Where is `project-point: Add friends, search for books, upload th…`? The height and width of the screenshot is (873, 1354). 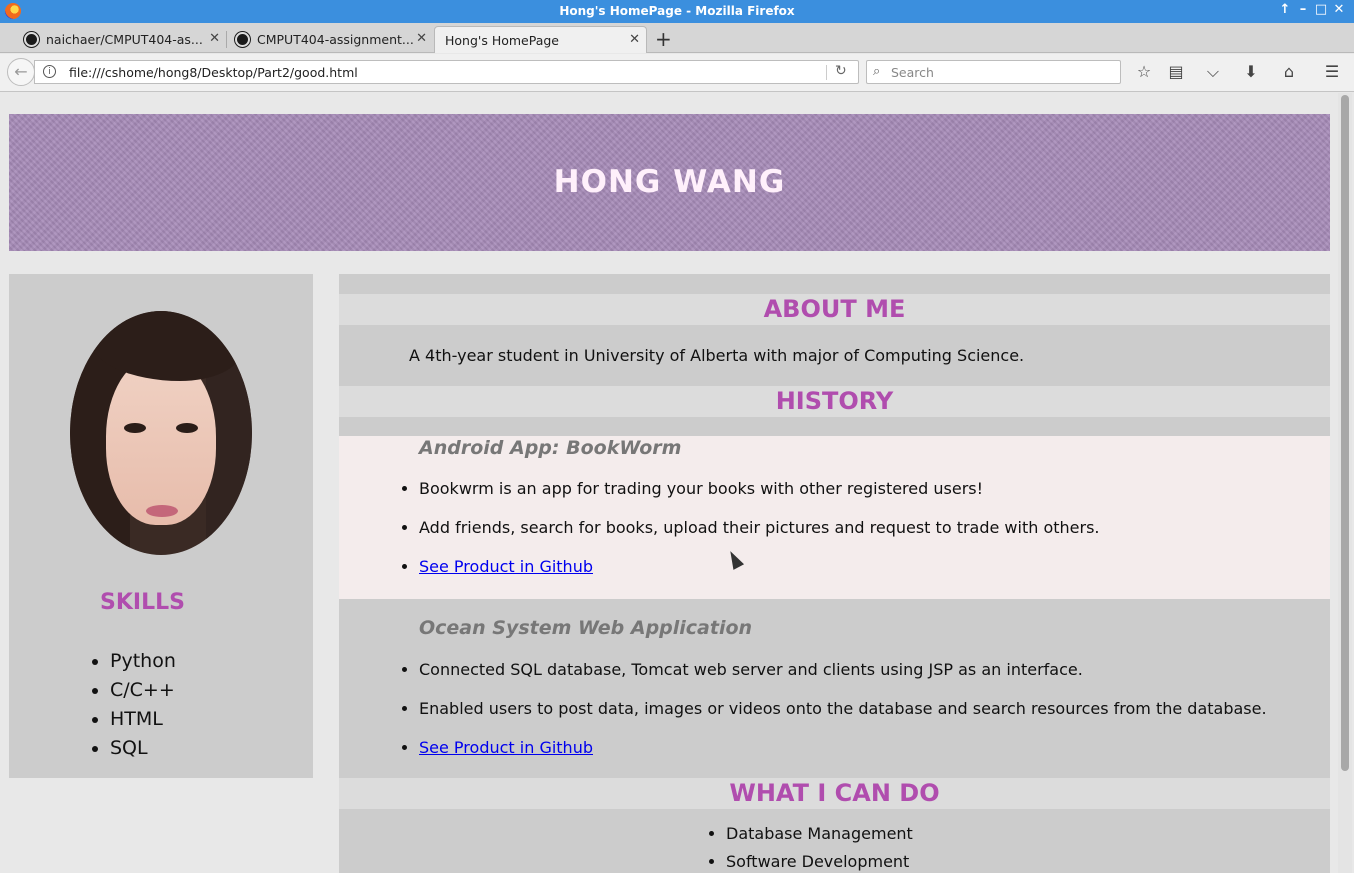
project-point: Add friends, search for books, upload th… is located at coordinates (759, 535).